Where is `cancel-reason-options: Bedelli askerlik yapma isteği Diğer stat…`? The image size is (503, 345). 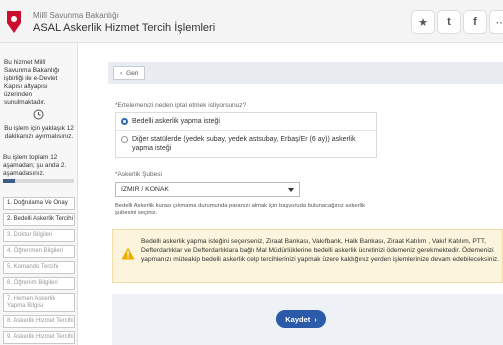 cancel-reason-options: Bedelli askerlik yapma isteği Diğer stat… is located at coordinates (246, 135).